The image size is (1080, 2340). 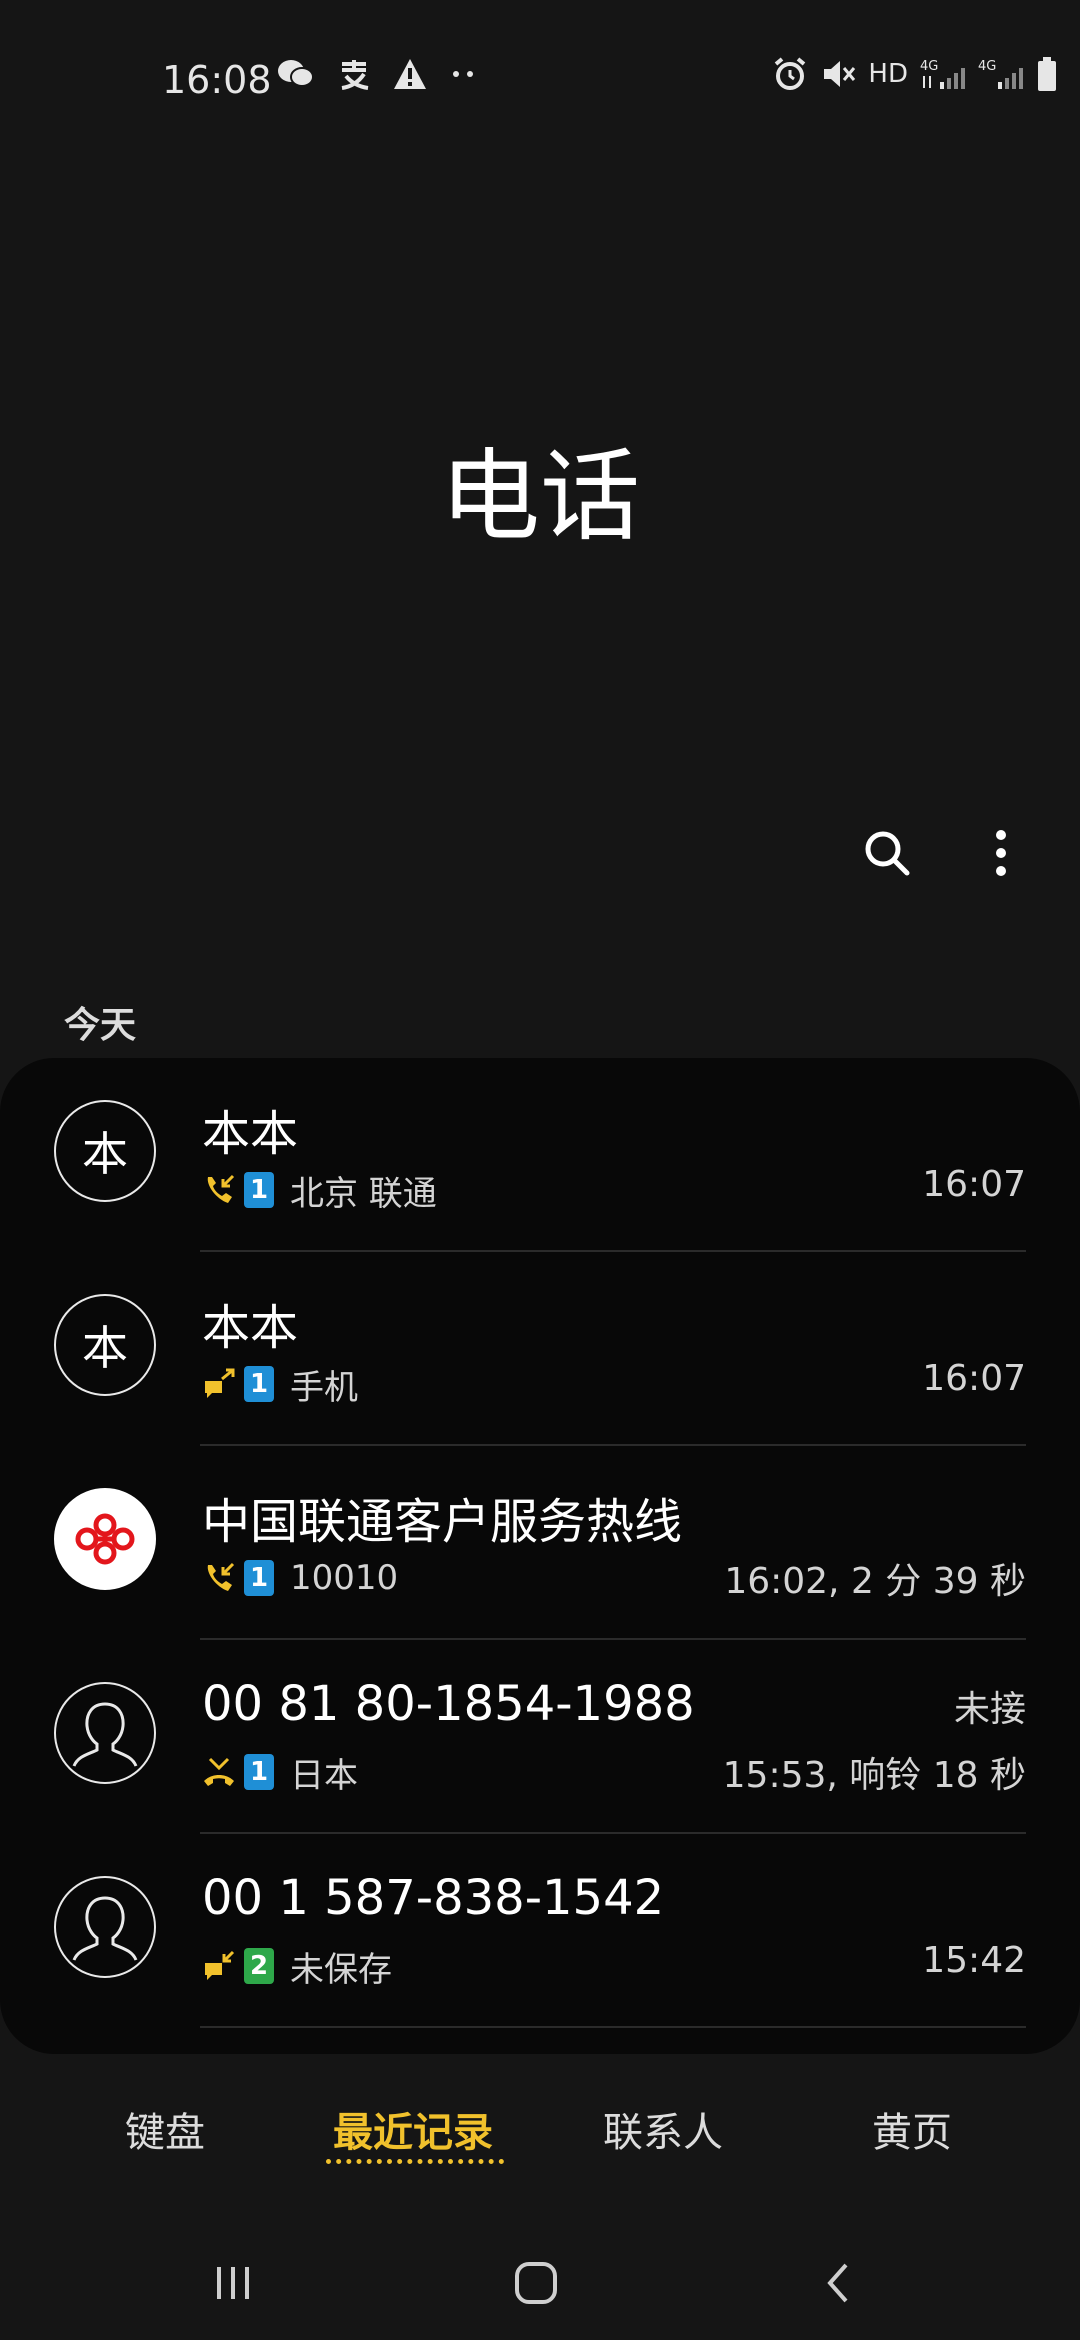 I want to click on contact-name: 00 81 80-1854-1988, so click(x=448, y=1704).